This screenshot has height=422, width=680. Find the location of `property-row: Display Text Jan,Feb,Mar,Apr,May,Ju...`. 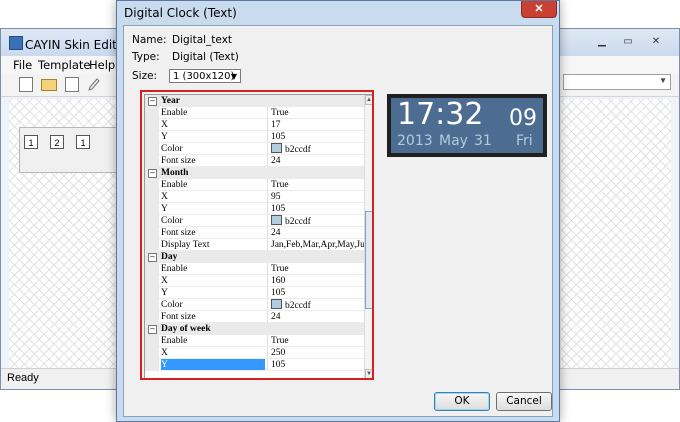

property-row: Display Text Jan,Feb,Mar,Apr,May,Ju... is located at coordinates (255, 245).